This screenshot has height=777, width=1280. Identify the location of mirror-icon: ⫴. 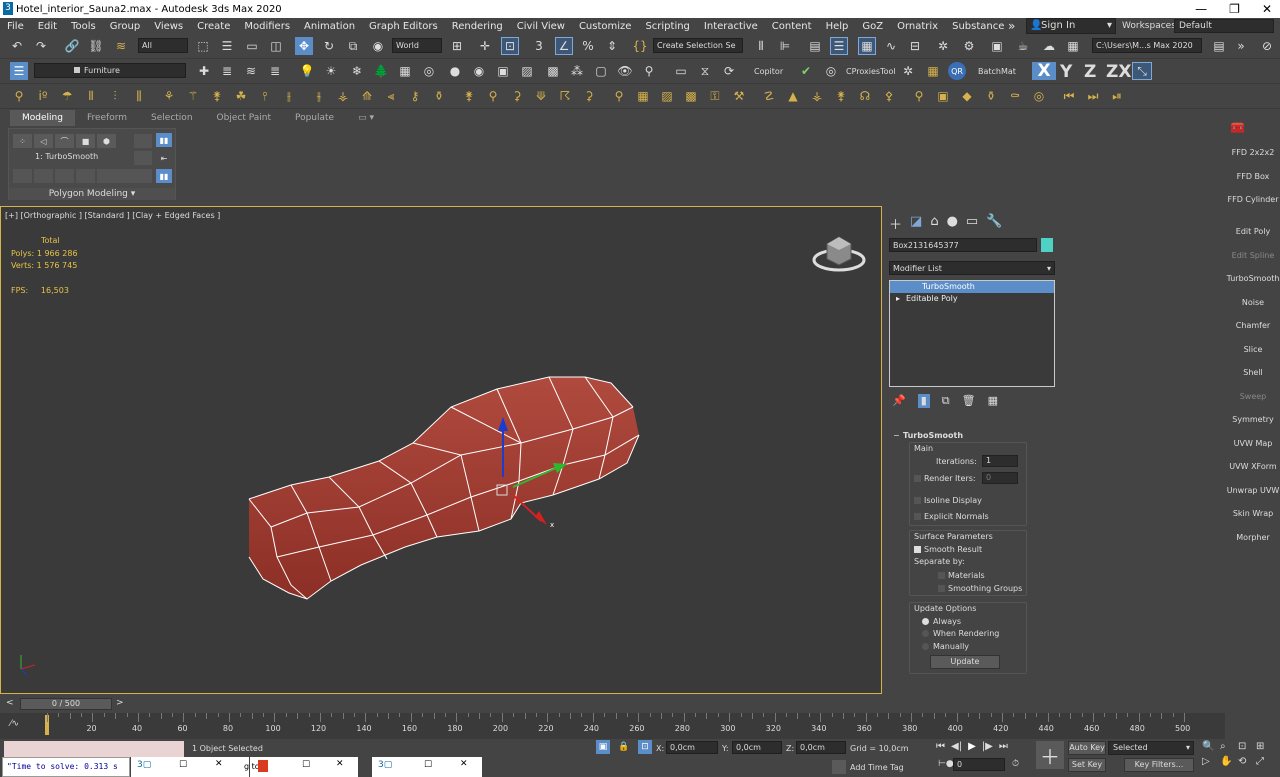
(761, 46).